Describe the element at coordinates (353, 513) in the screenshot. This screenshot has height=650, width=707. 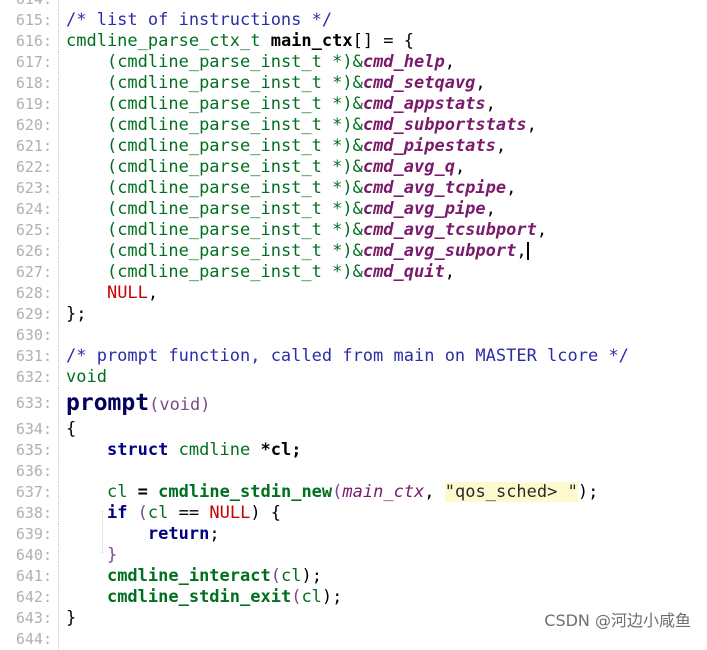
I see `code-line: 638 if (cl == NULL) {` at that location.